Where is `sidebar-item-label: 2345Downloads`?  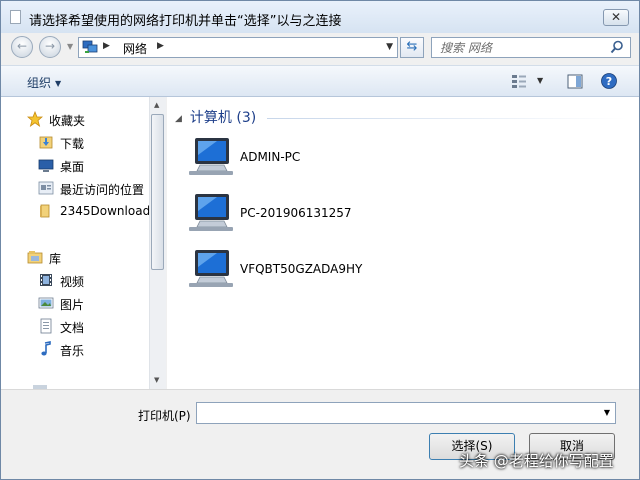 sidebar-item-label: 2345Downloads is located at coordinates (104, 211).